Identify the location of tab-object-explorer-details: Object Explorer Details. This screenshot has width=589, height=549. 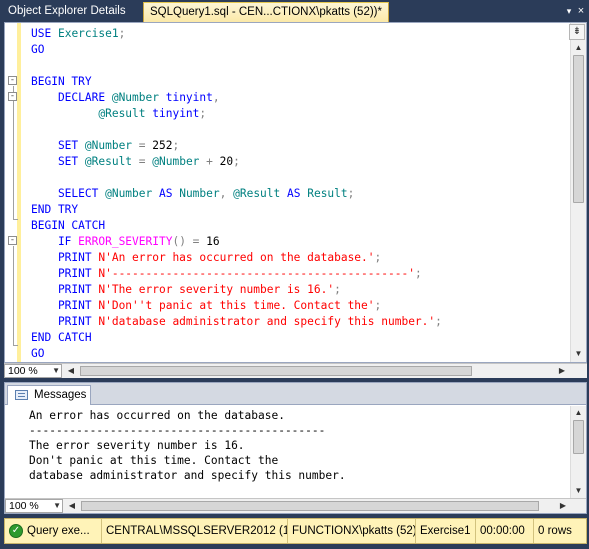
(72, 12).